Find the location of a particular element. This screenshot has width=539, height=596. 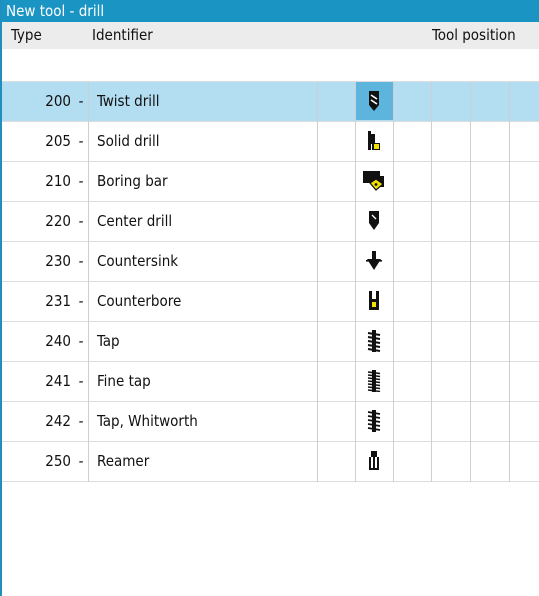

tool-type-row: 241- Fine tap is located at coordinates (270, 382).